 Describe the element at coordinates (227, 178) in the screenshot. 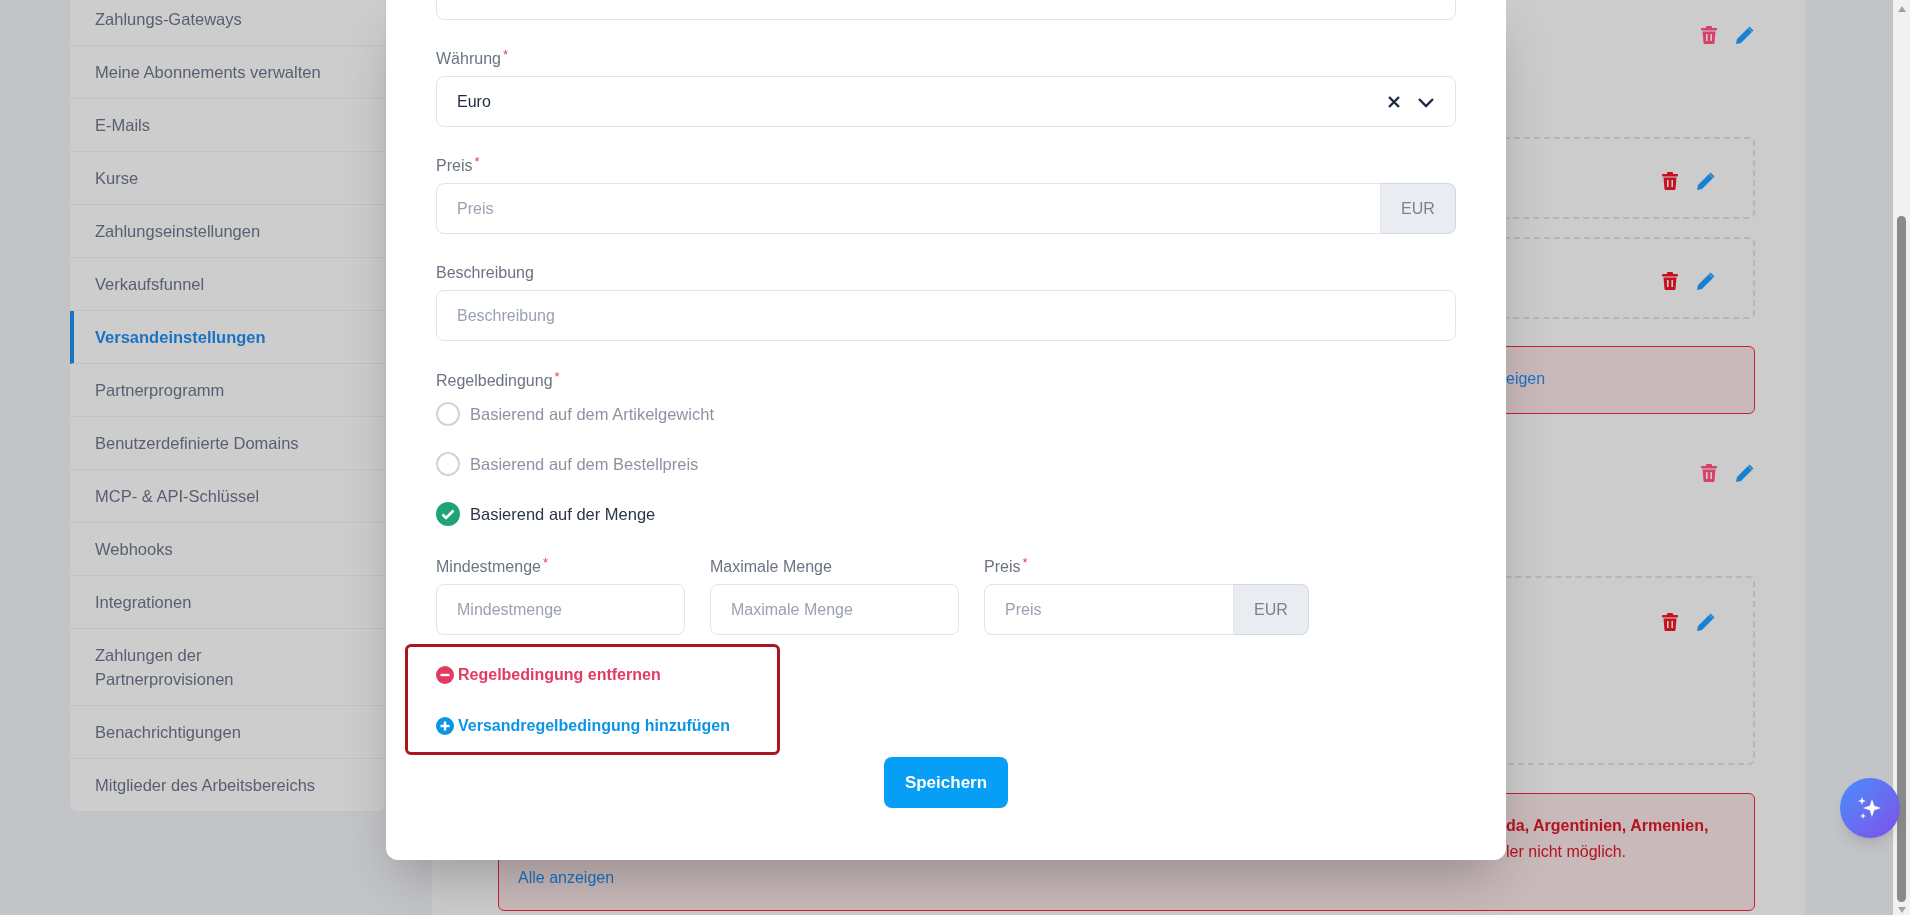

I see `sidebar-item: Kurse` at that location.